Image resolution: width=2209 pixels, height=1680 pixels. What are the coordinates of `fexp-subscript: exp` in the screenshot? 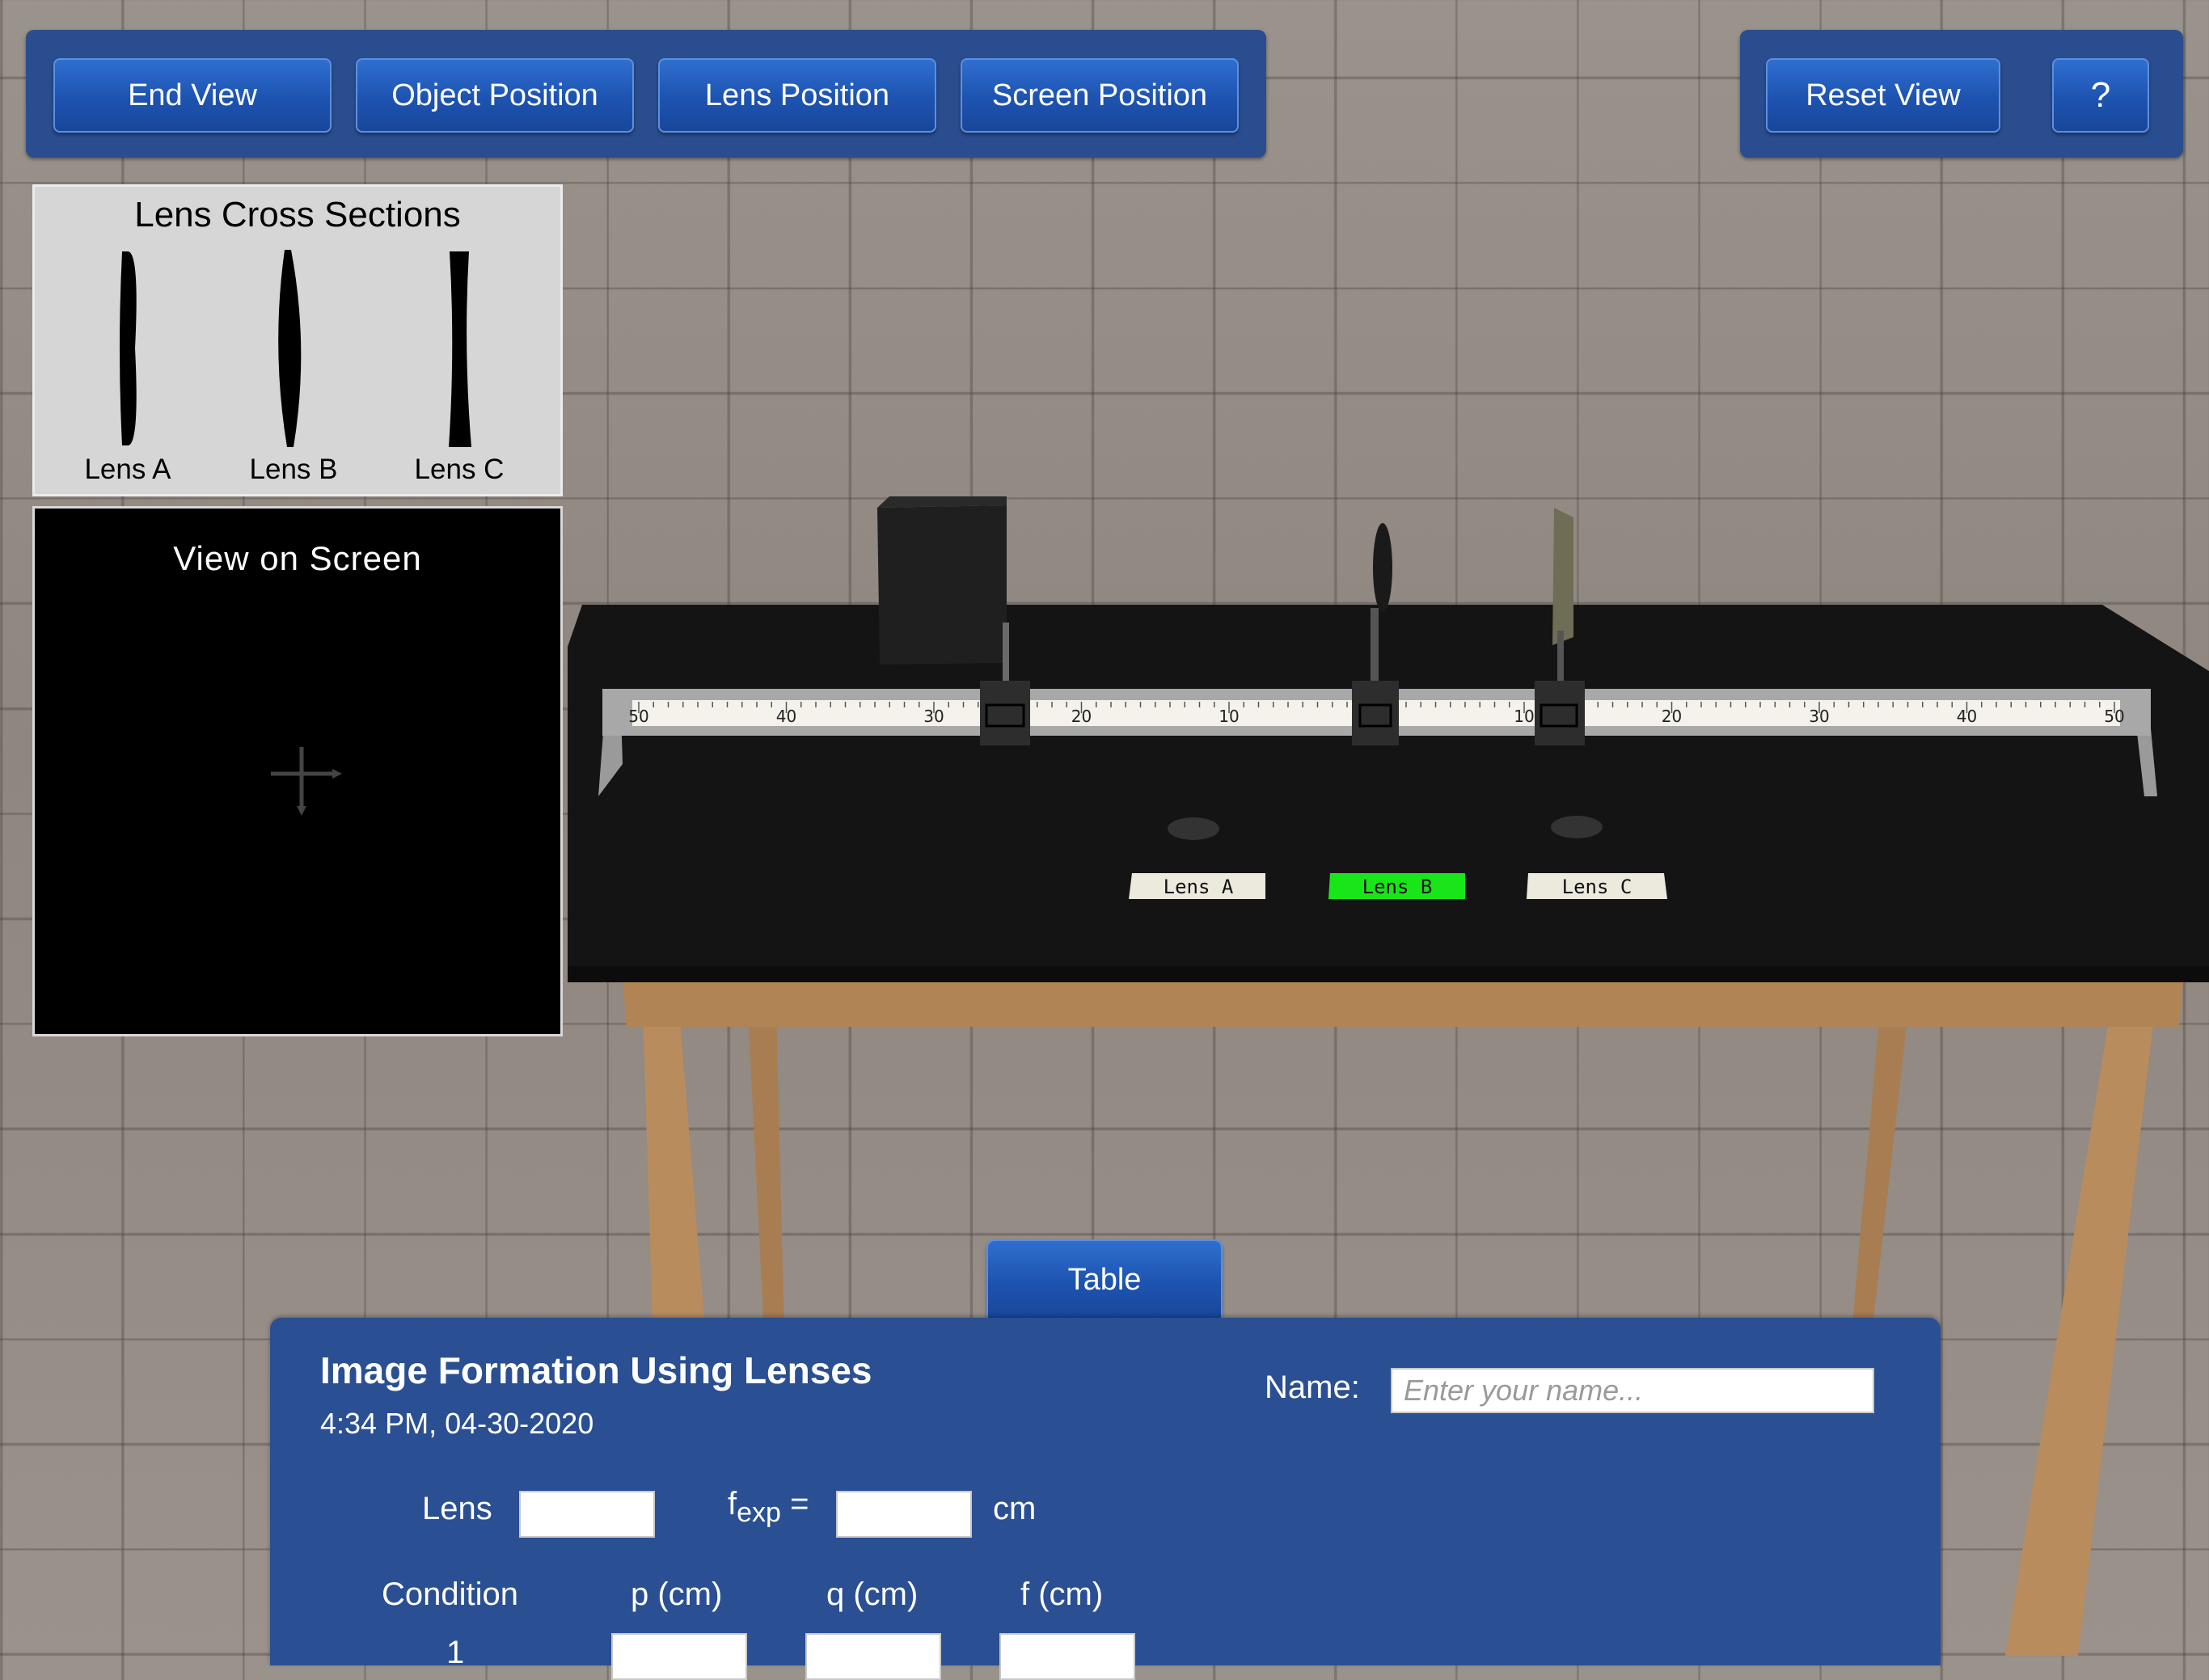 It's located at (759, 1513).